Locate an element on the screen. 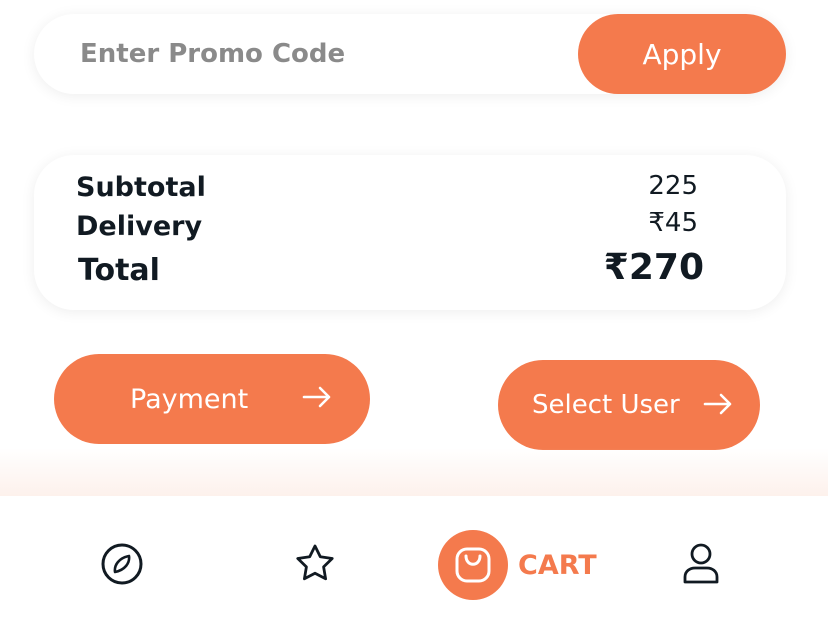  payment-button: Payment is located at coordinates (212, 399).